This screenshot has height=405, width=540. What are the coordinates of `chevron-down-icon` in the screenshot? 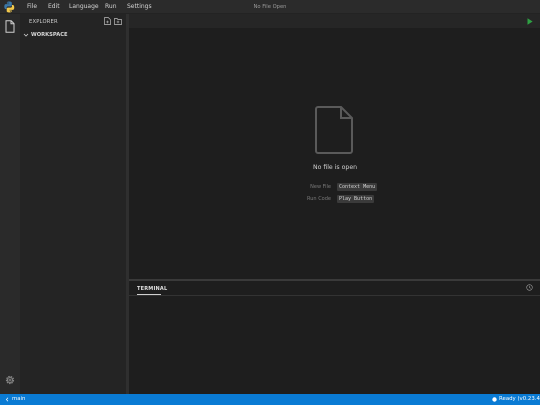 It's located at (26, 35).